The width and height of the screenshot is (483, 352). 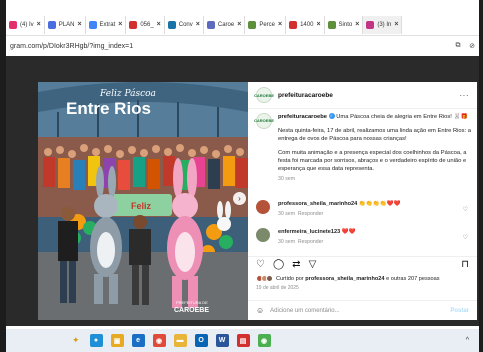 I want to click on next-image-chevron-right-icon: ›, so click(x=239, y=198).